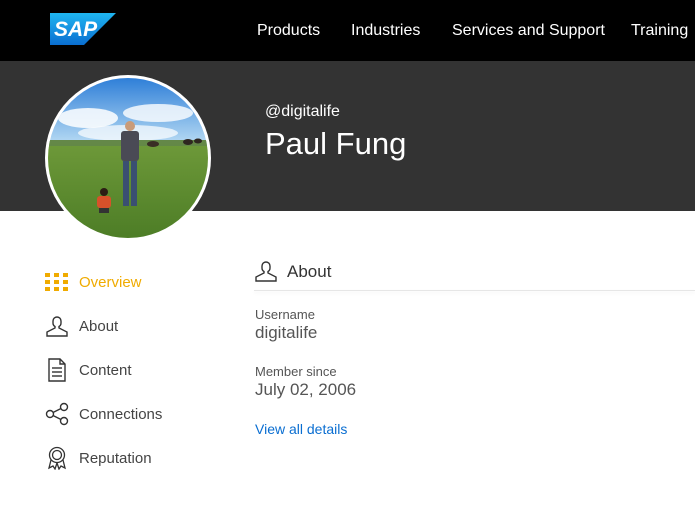 The width and height of the screenshot is (695, 517). Describe the element at coordinates (115, 458) in the screenshot. I see `sidebar-item-label: Reputation` at that location.